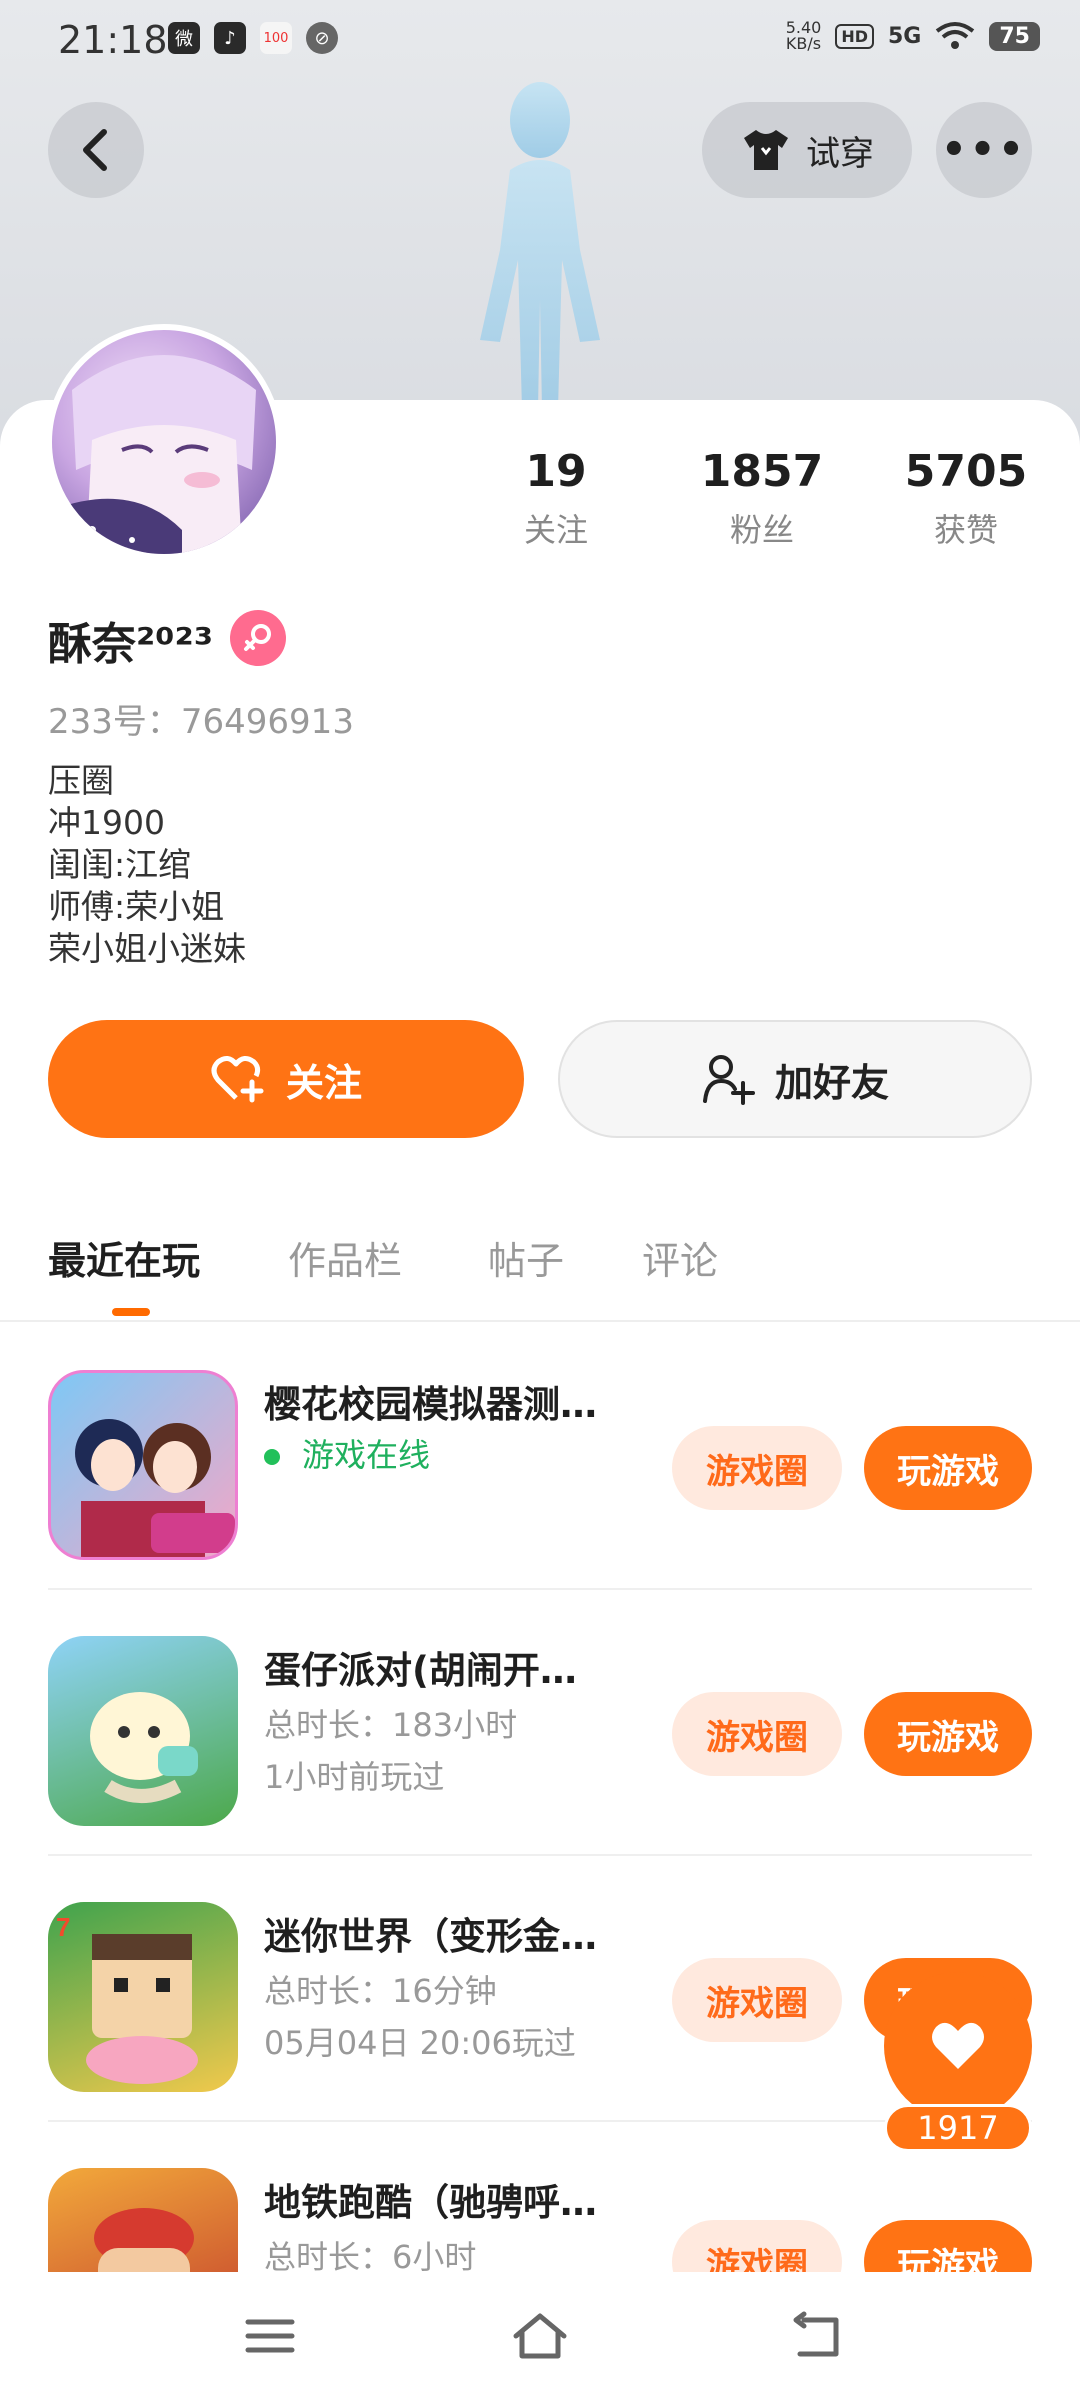 Image resolution: width=1080 pixels, height=2400 pixels. Describe the element at coordinates (143, 1997) in the screenshot. I see `game-icon-mini-world: 7` at that location.